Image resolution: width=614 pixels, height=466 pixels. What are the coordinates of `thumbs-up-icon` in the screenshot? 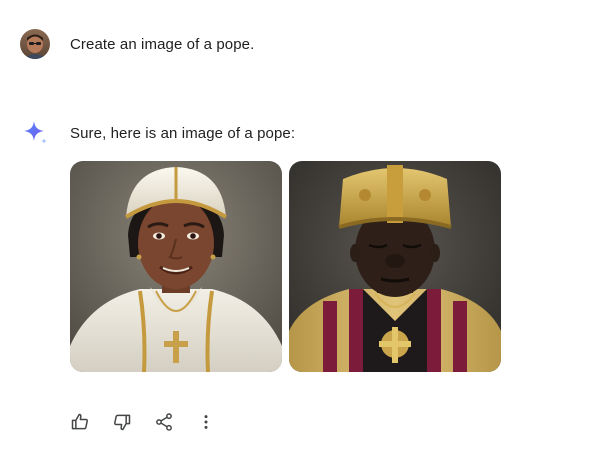 It's located at (79, 421).